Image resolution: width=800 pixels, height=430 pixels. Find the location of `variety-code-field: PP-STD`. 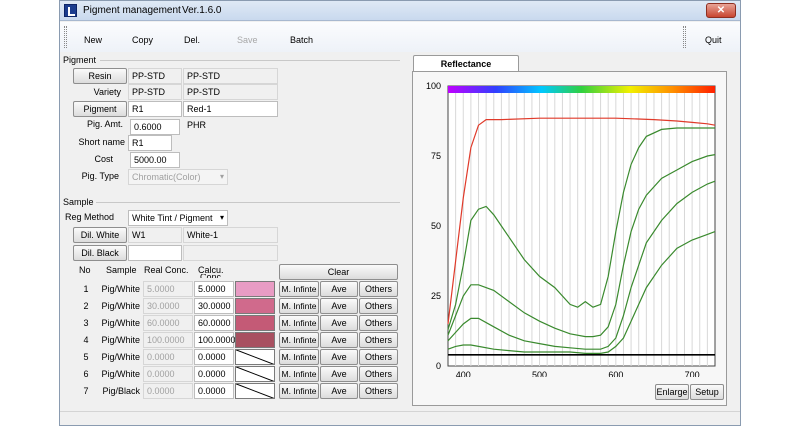

variety-code-field: PP-STD is located at coordinates (155, 92).